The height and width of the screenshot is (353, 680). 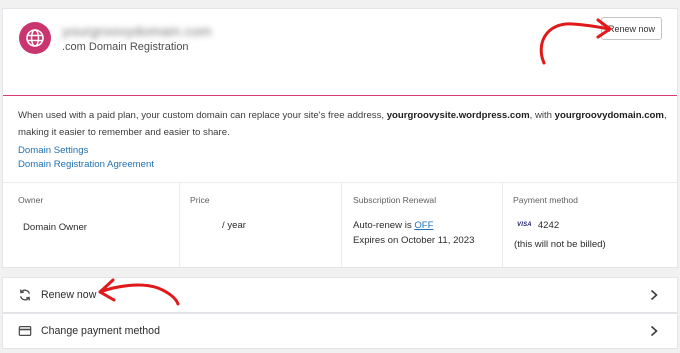 What do you see at coordinates (25, 295) in the screenshot?
I see `sync-icon` at bounding box center [25, 295].